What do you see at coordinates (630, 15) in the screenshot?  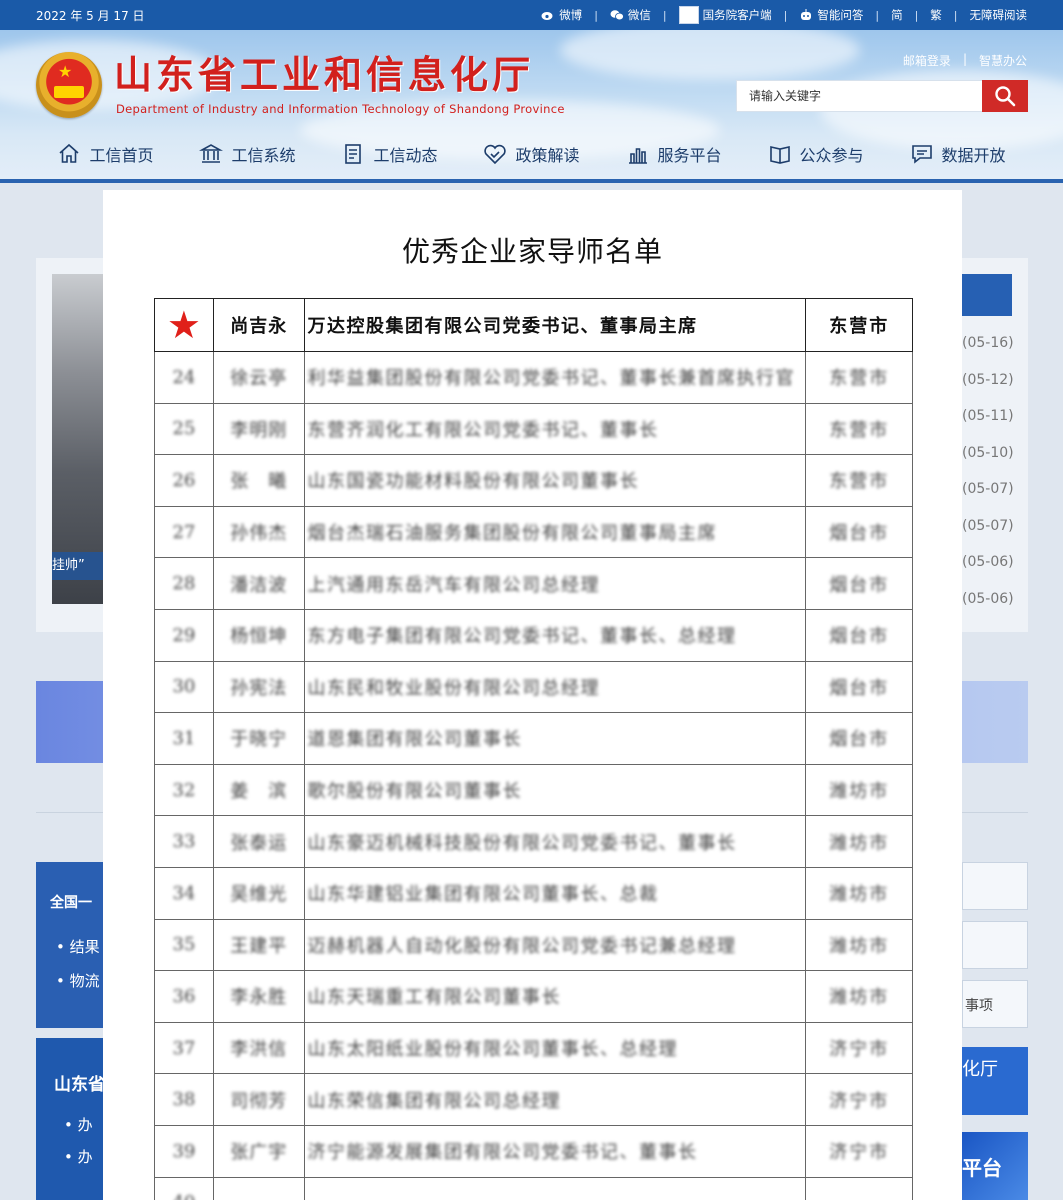 I see `wechat-link: 微信` at bounding box center [630, 15].